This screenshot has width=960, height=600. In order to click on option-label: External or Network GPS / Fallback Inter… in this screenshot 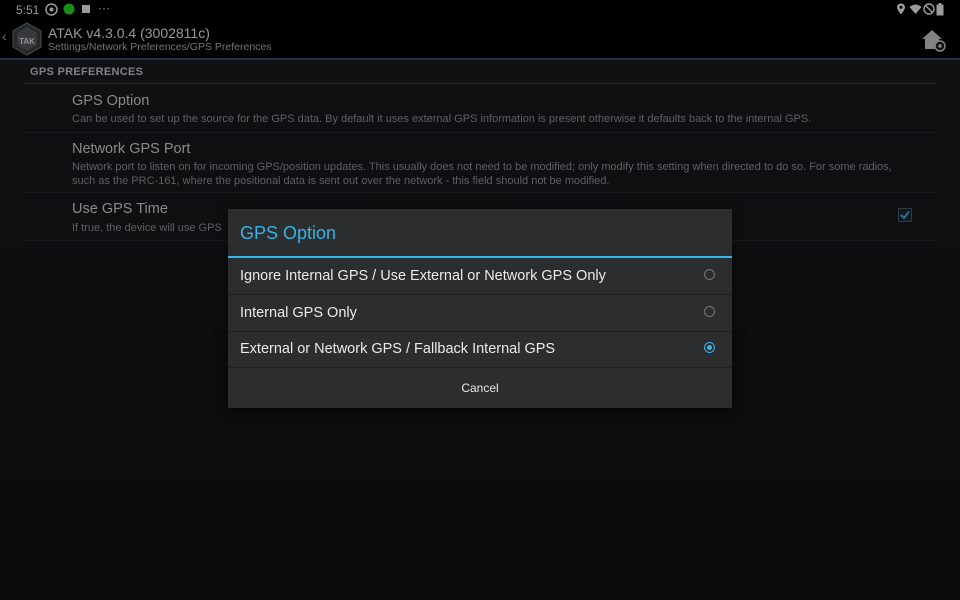, I will do `click(398, 349)`.